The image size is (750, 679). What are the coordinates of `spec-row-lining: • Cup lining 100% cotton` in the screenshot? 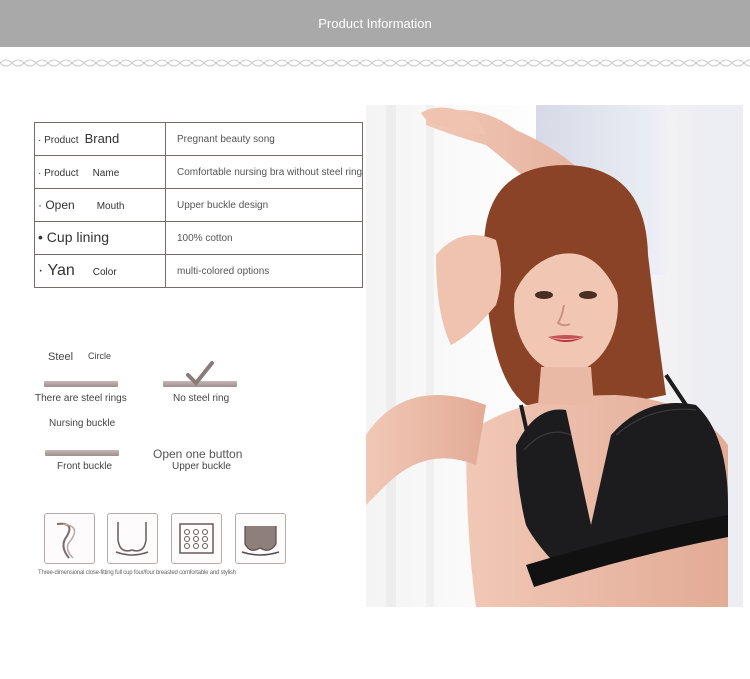 It's located at (199, 238).